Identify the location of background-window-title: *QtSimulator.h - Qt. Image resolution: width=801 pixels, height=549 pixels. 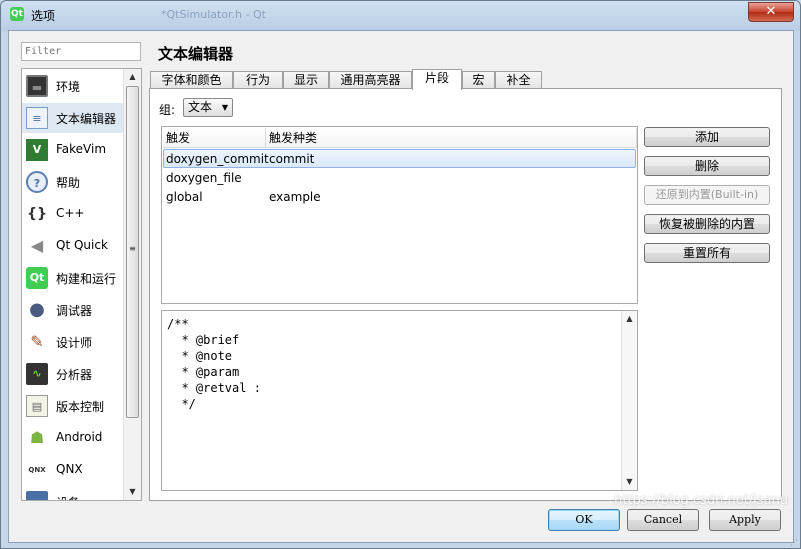
(213, 14).